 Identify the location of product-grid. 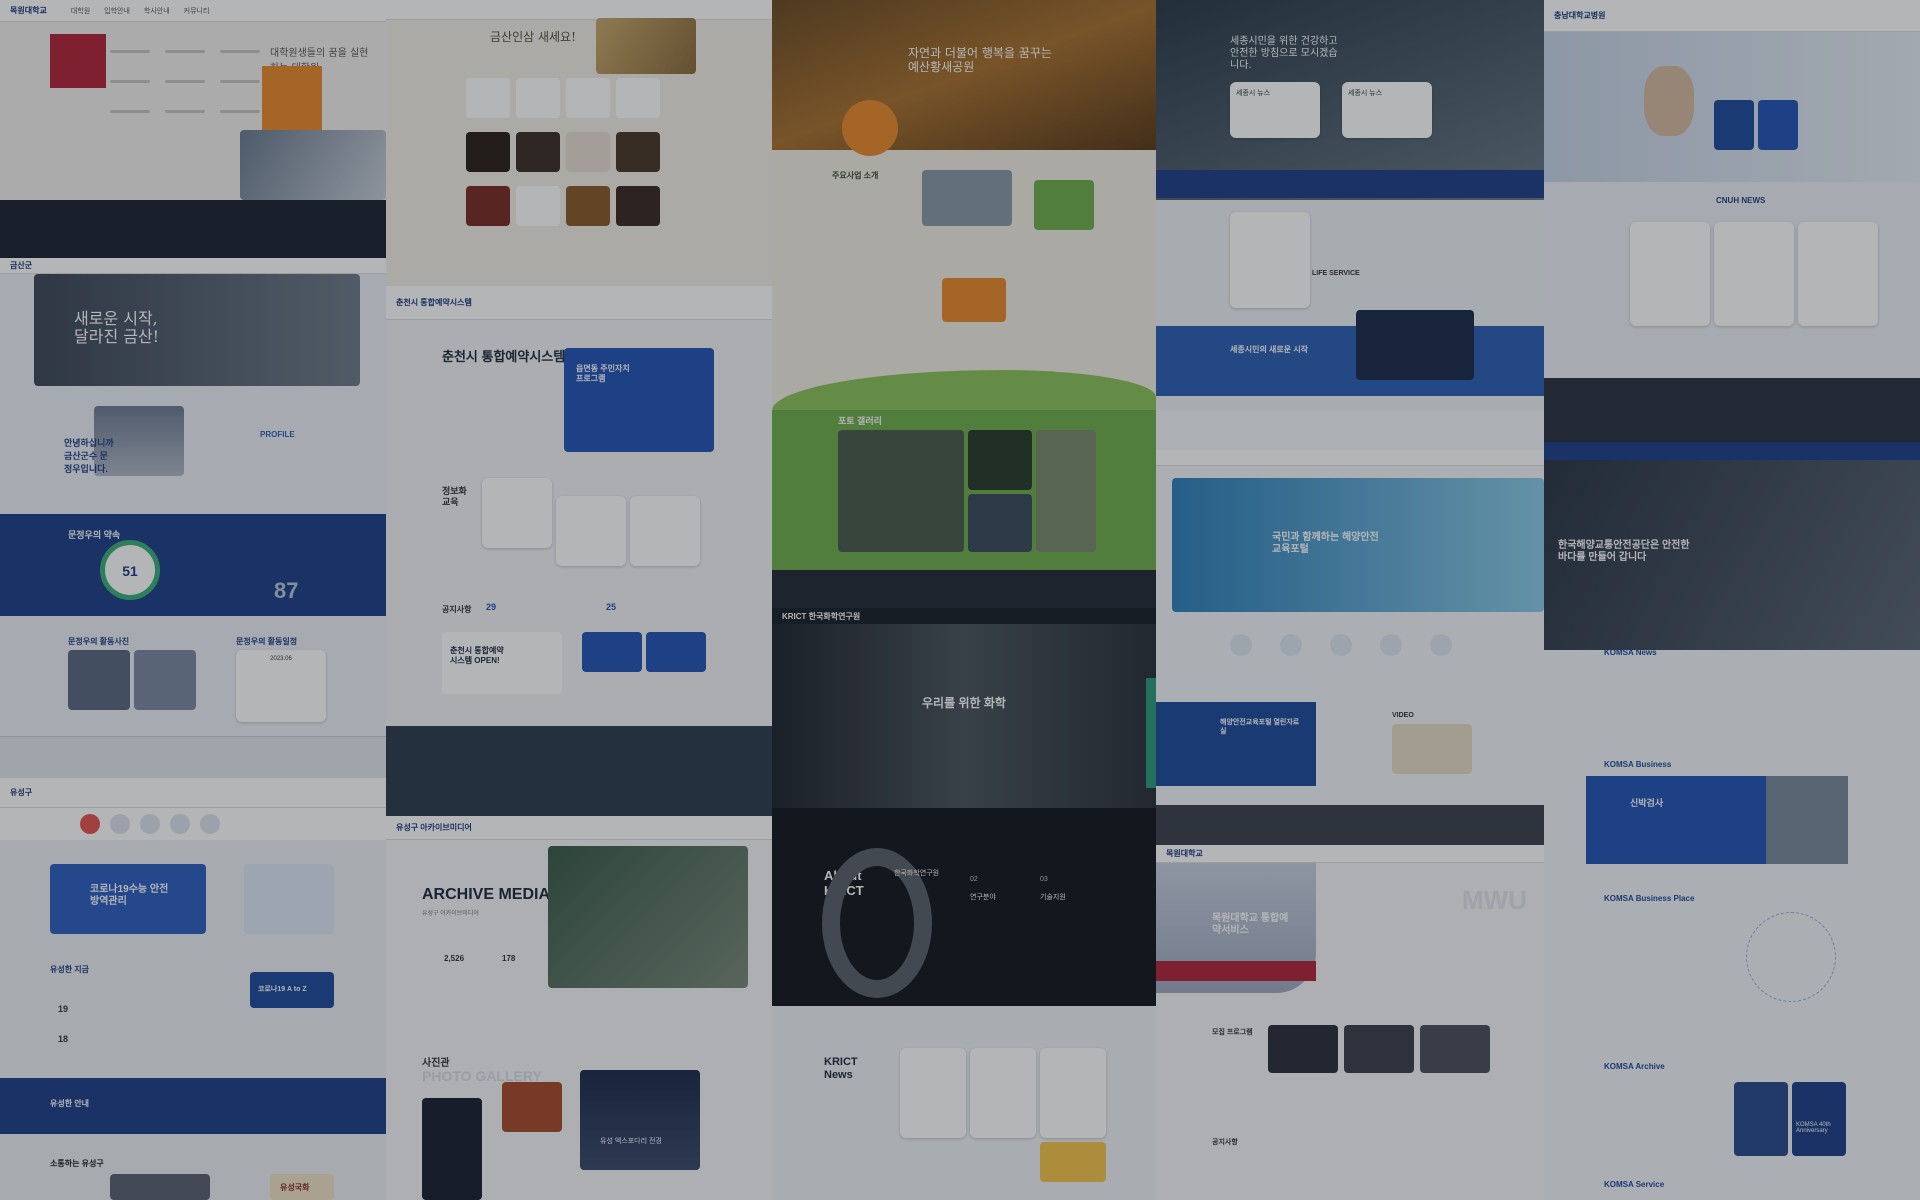
(581, 172).